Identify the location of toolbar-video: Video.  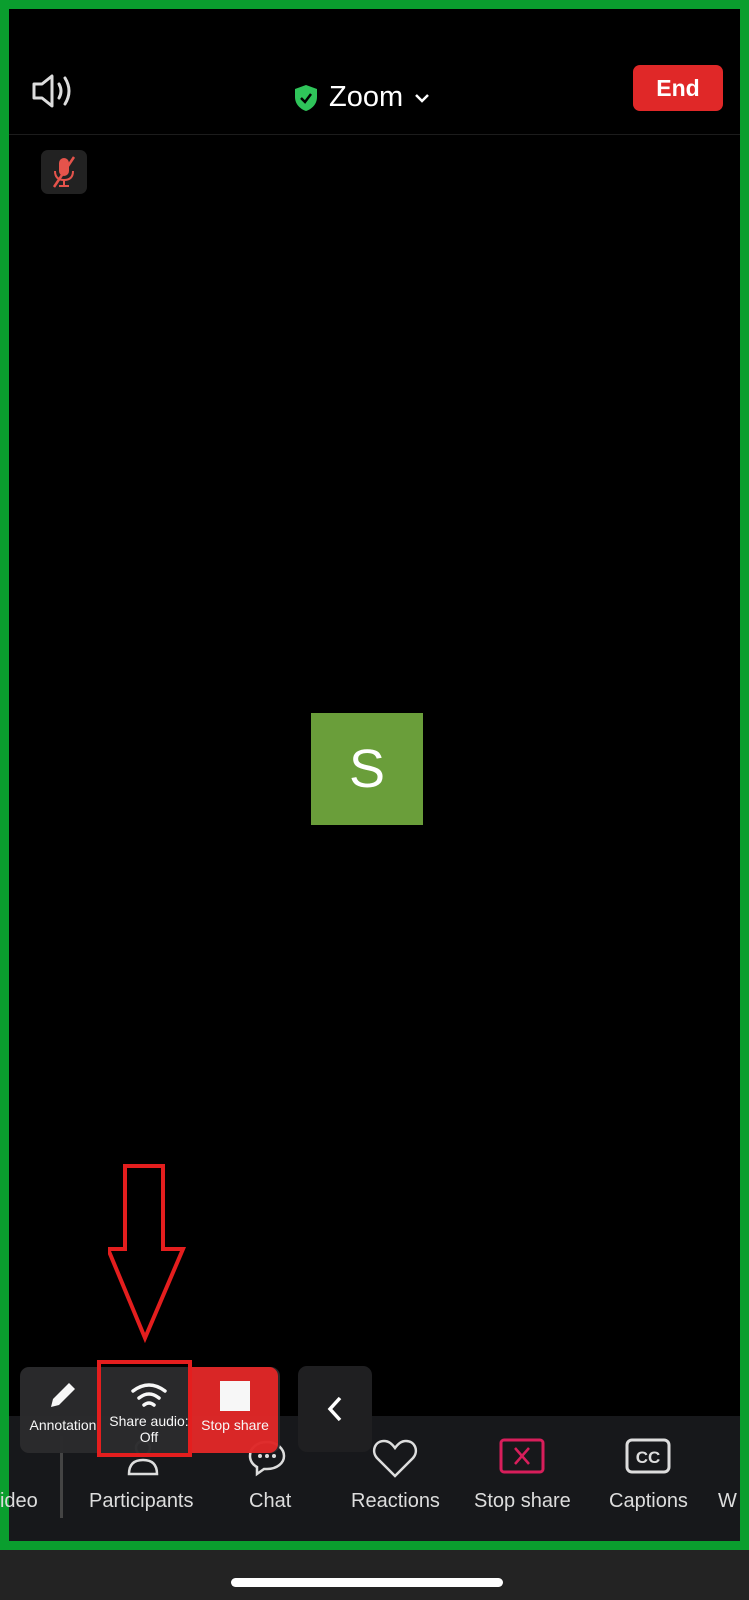
(19, 1501).